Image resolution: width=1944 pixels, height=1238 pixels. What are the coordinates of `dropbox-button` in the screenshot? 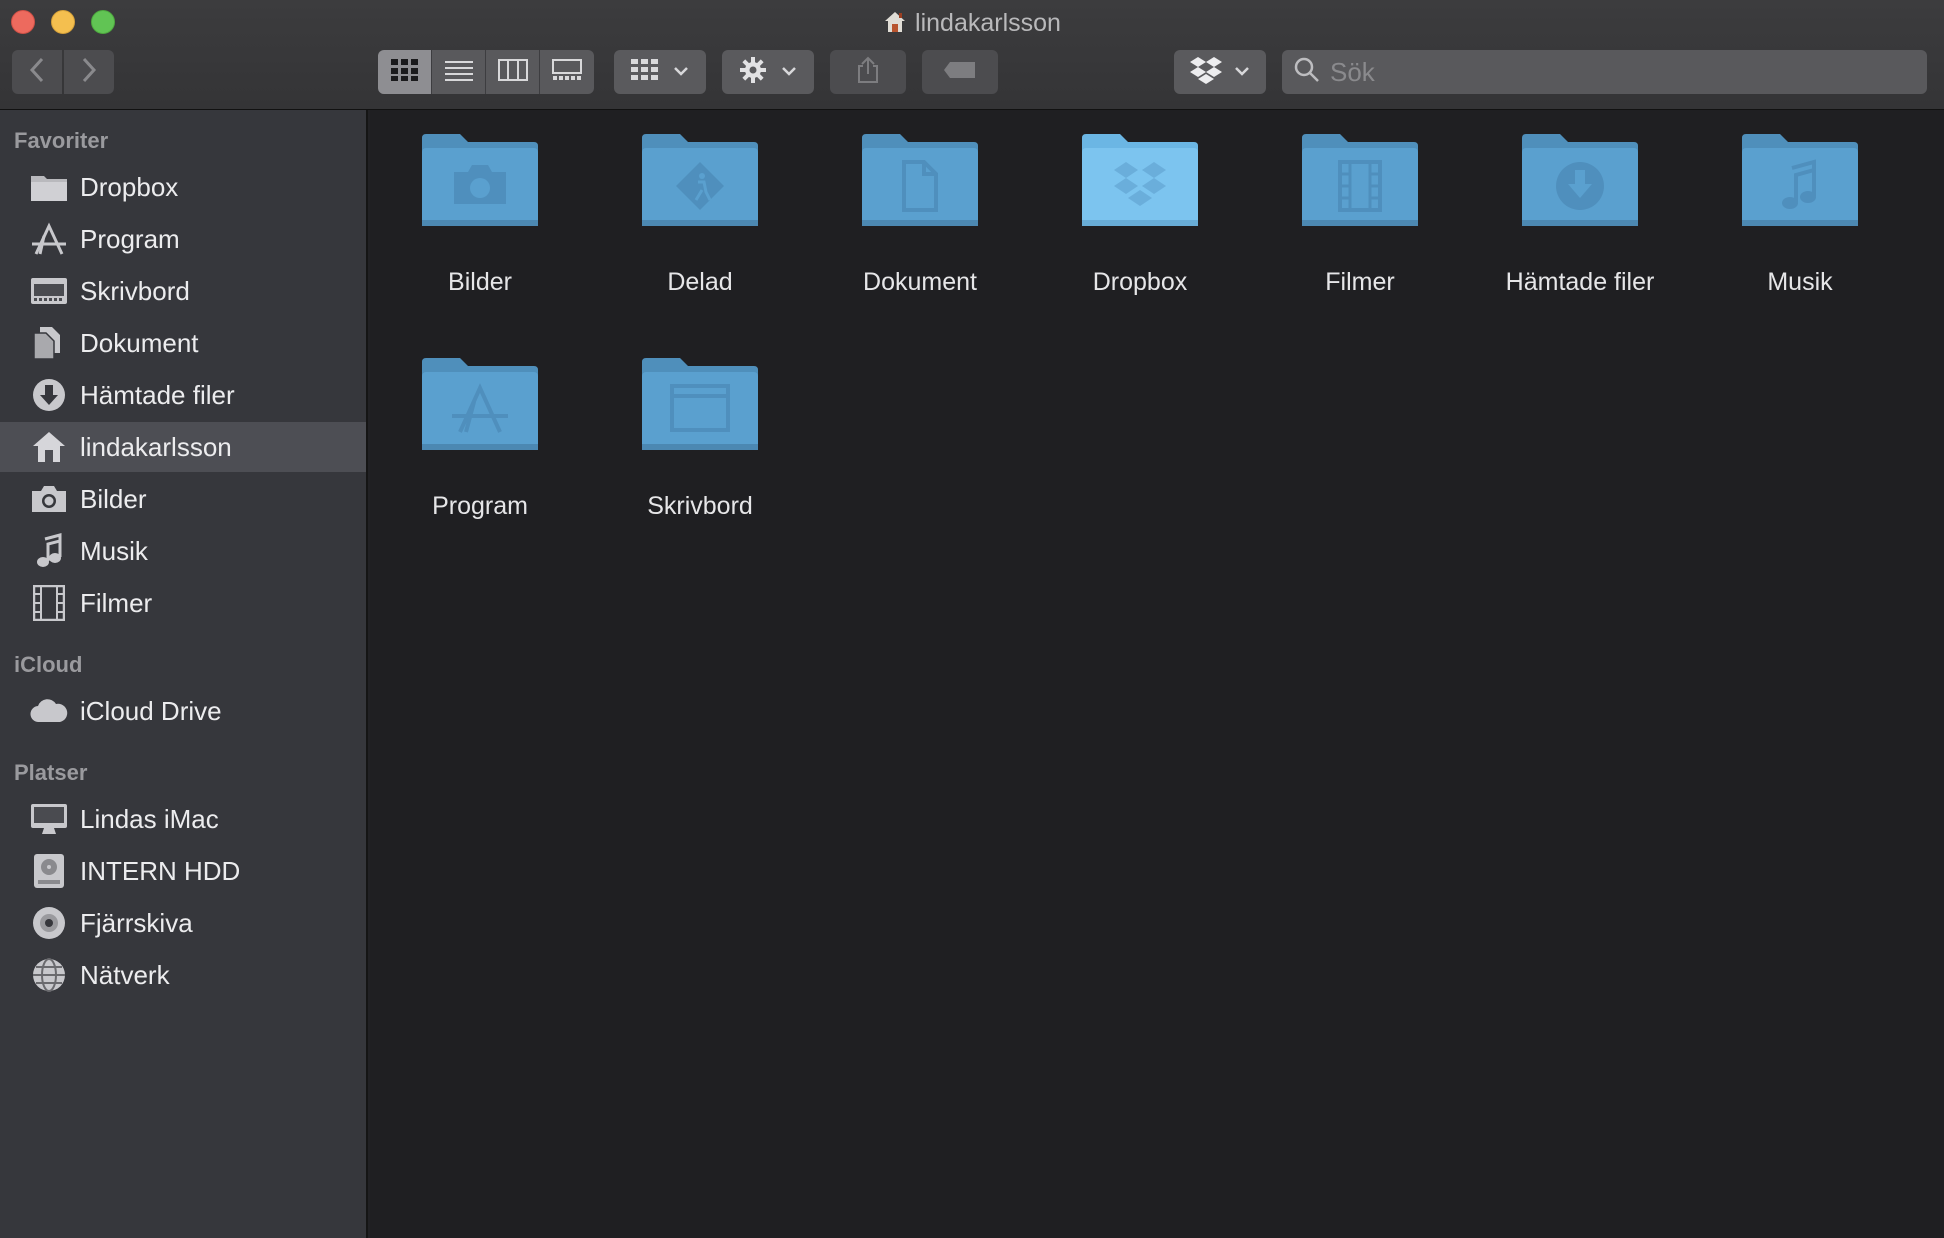 It's located at (1220, 72).